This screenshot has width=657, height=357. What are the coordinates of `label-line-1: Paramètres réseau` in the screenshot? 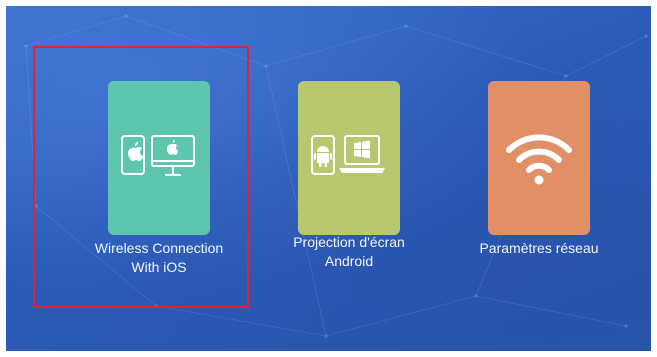 It's located at (539, 248).